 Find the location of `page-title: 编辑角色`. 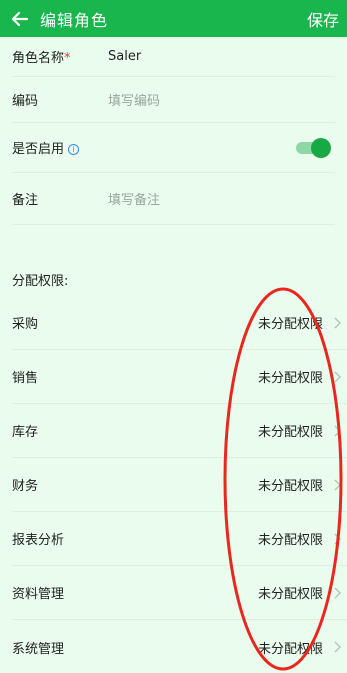

page-title: 编辑角色 is located at coordinates (74, 20).